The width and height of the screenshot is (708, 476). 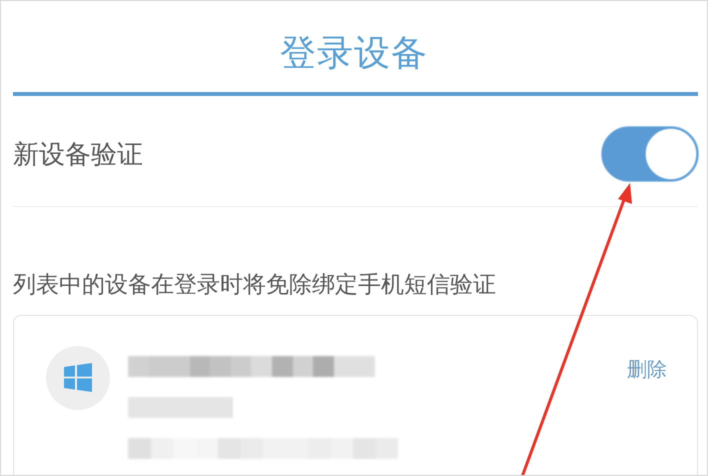 I want to click on delete-link: 删除, so click(x=647, y=369).